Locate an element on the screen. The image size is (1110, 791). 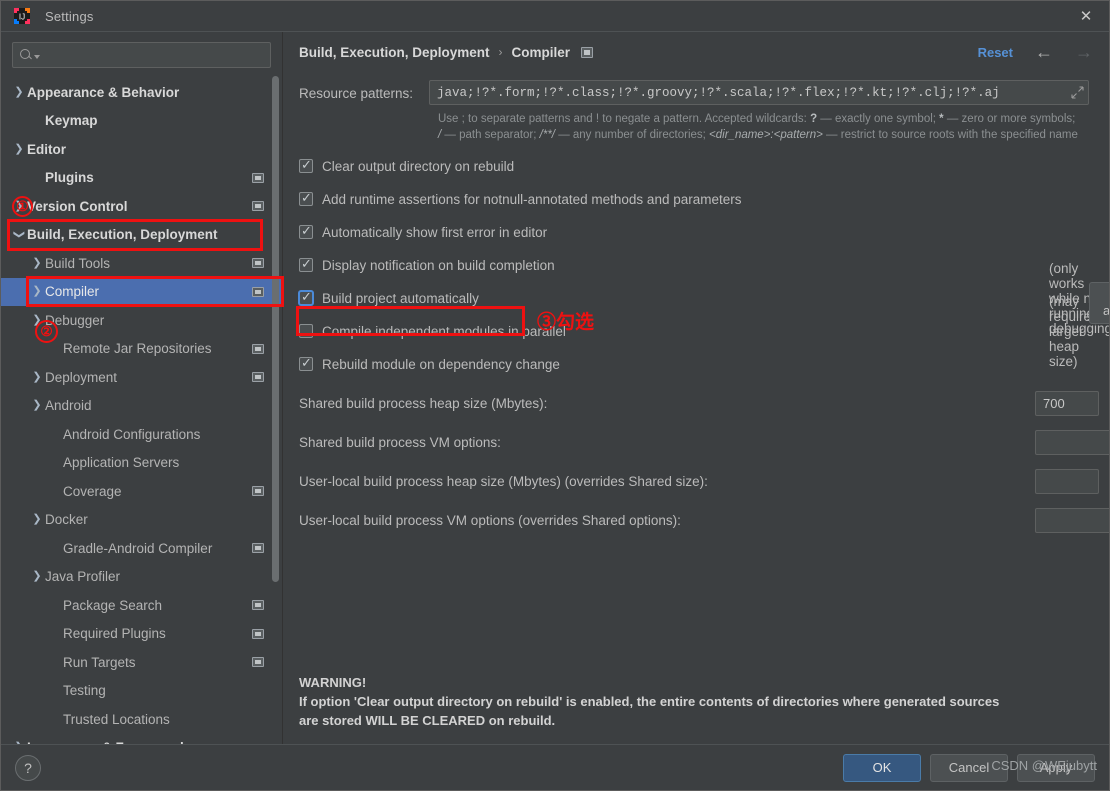
sidebar-item-deployment: ❯ Deployment is located at coordinates (141, 377).